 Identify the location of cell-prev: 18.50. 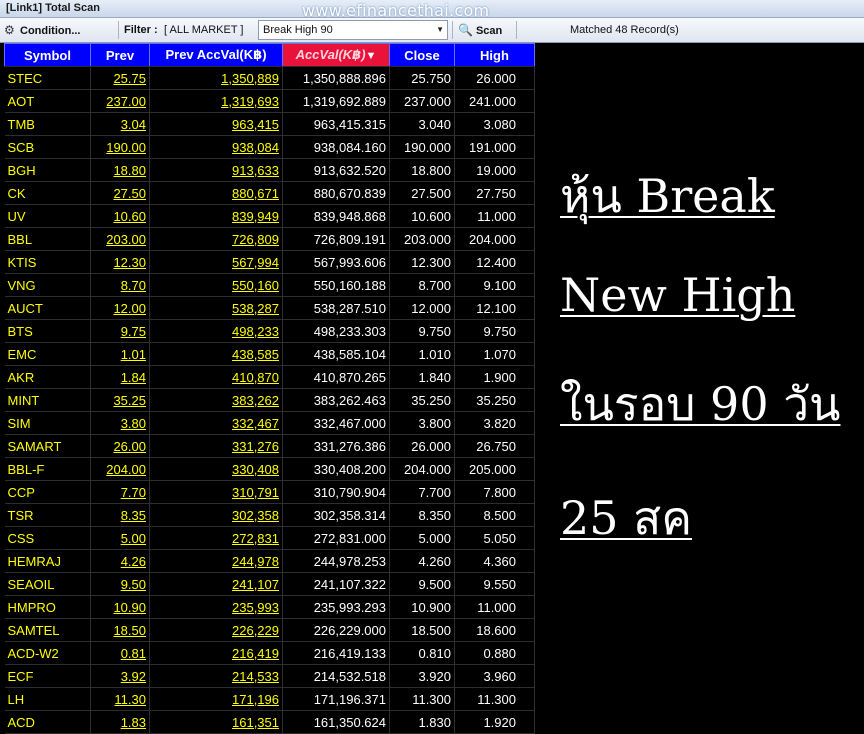
(120, 630).